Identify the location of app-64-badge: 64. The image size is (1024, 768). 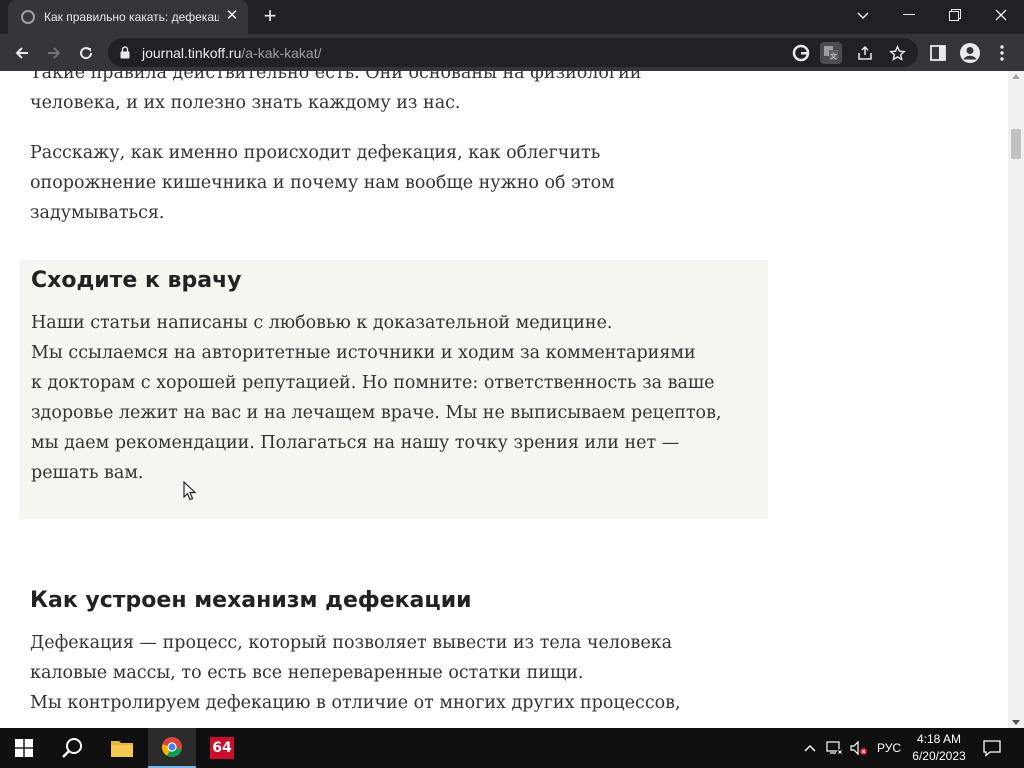
(222, 748).